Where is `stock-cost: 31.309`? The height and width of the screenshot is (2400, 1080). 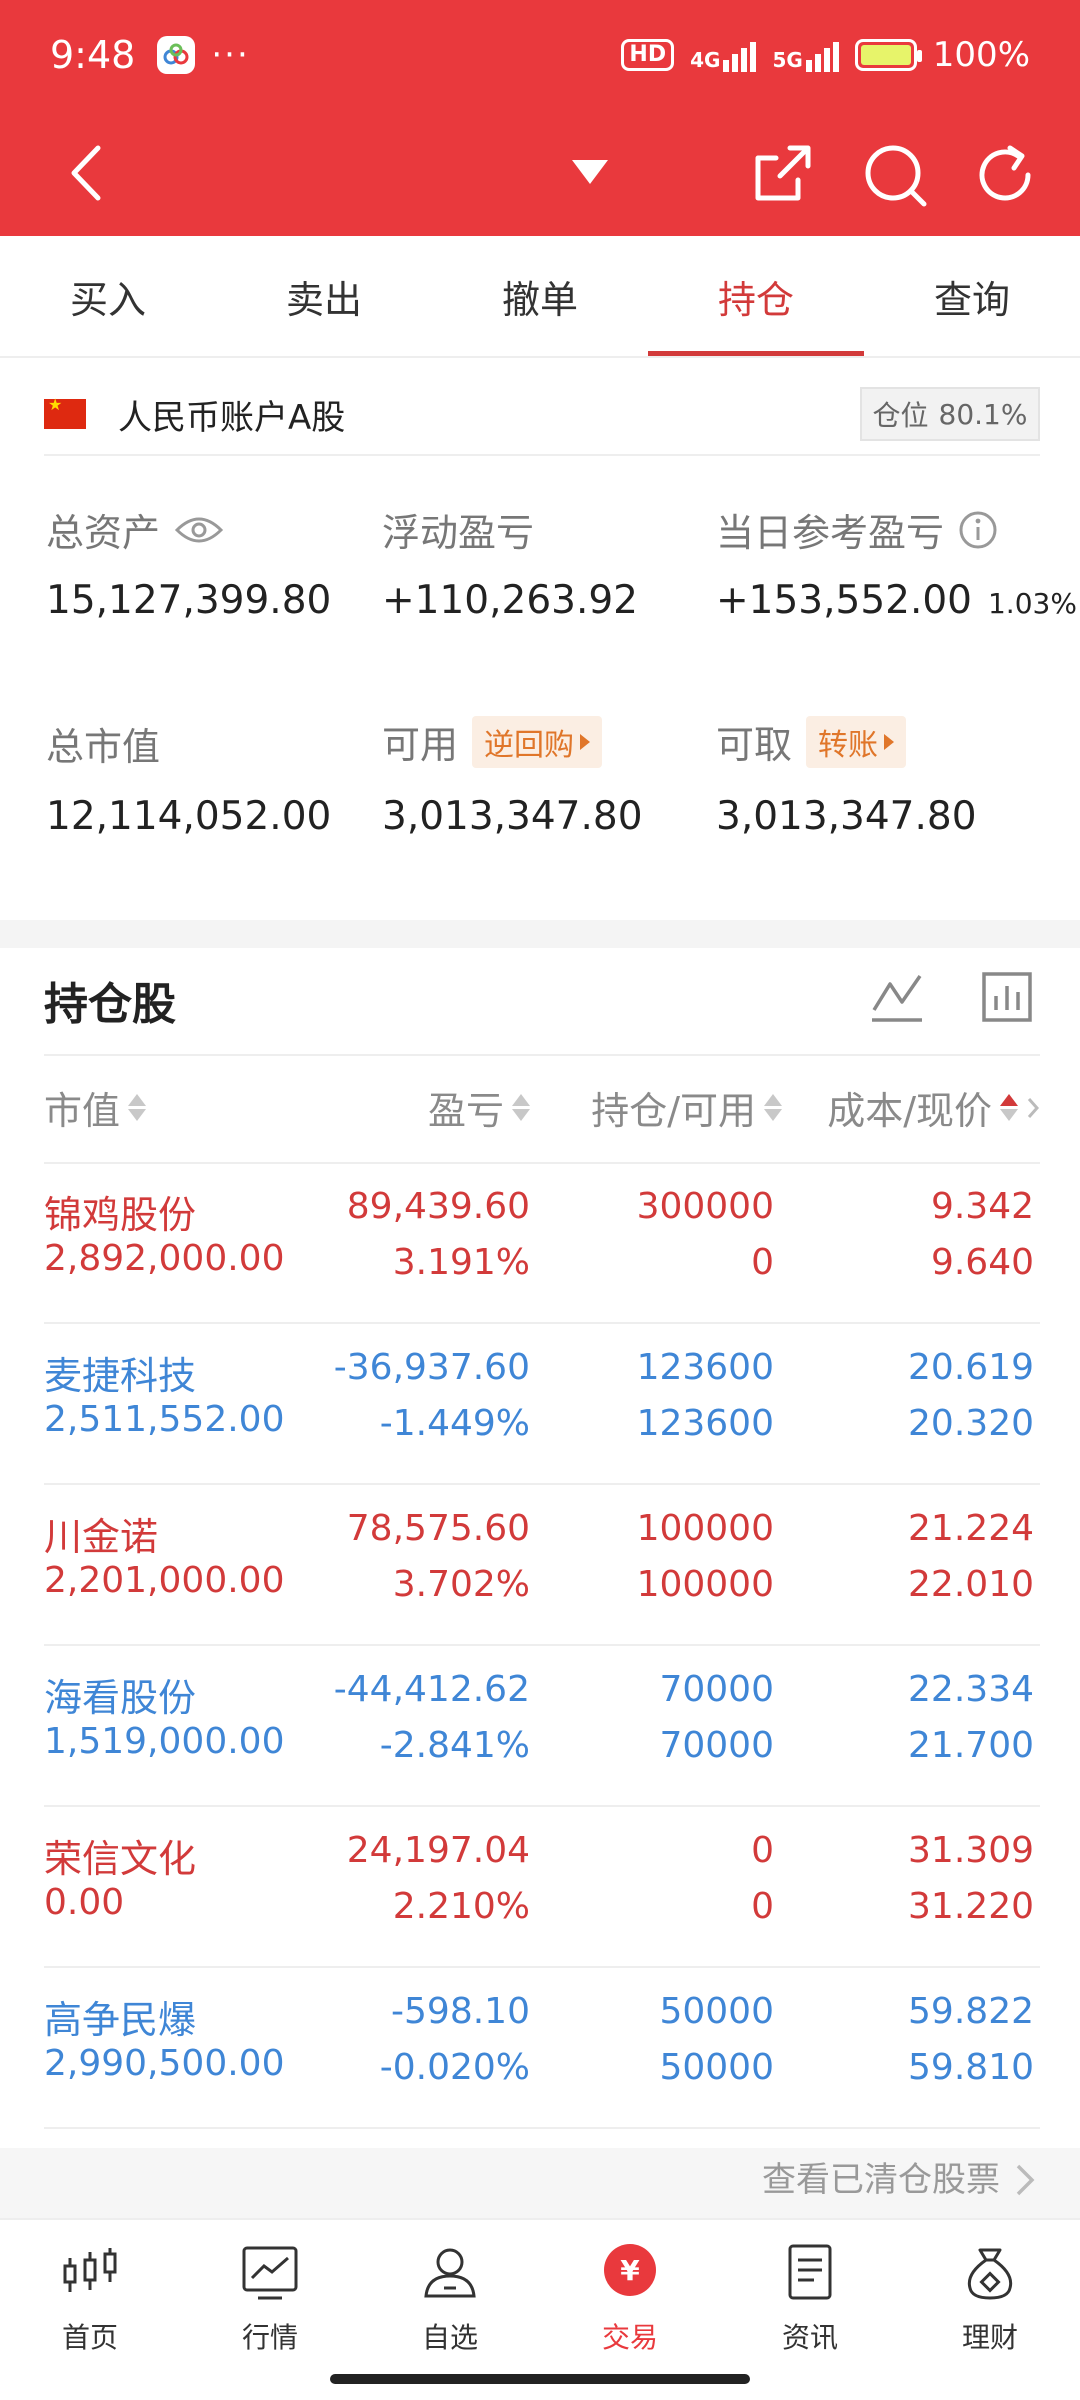 stock-cost: 31.309 is located at coordinates (971, 1850).